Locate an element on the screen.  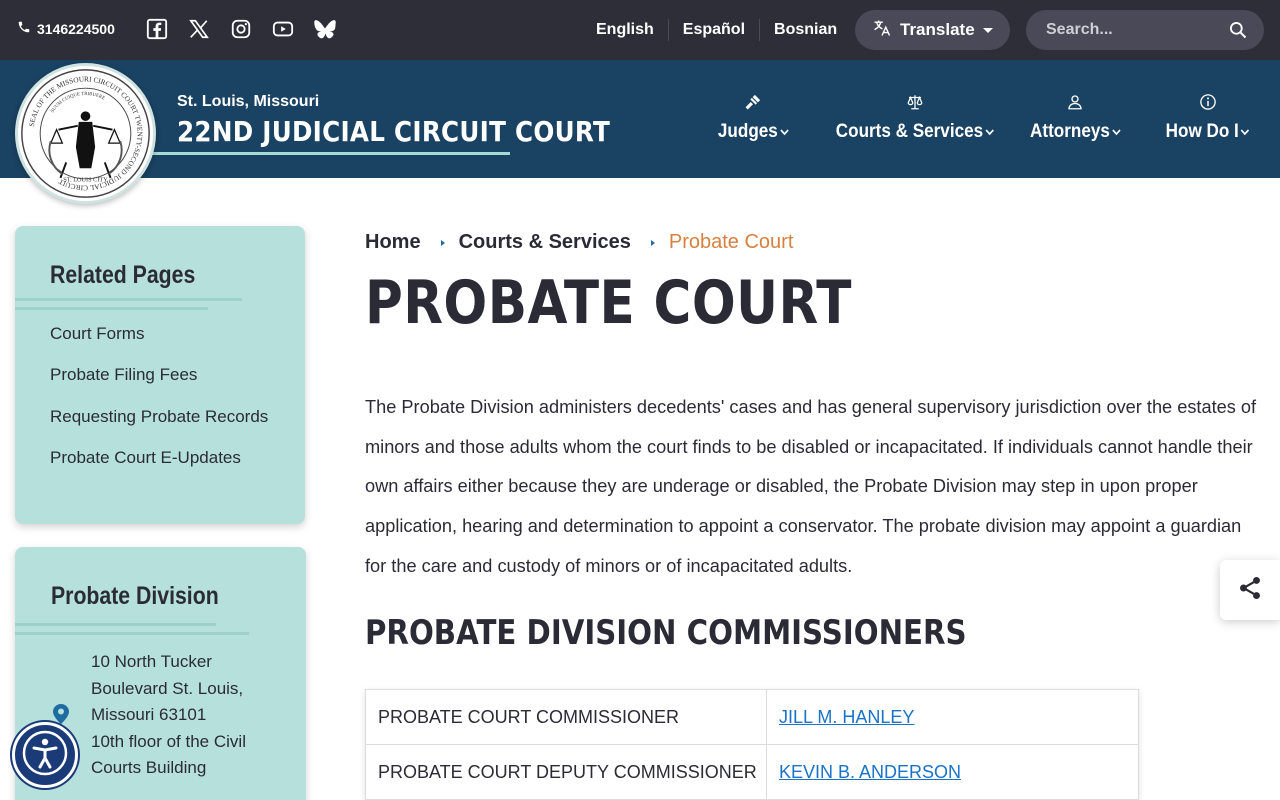
share-icon is located at coordinates (1250, 590).